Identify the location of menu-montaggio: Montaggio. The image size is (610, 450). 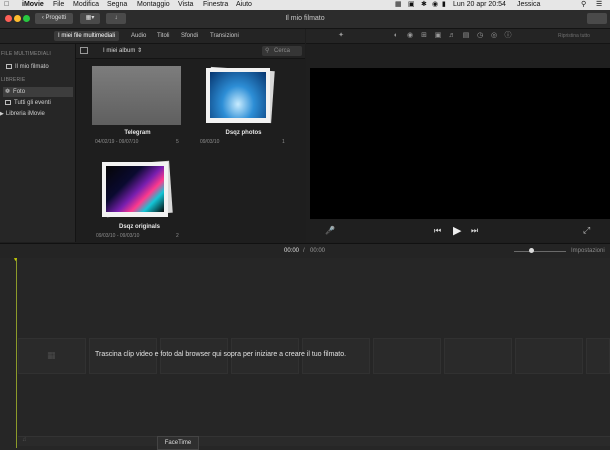
(153, 5).